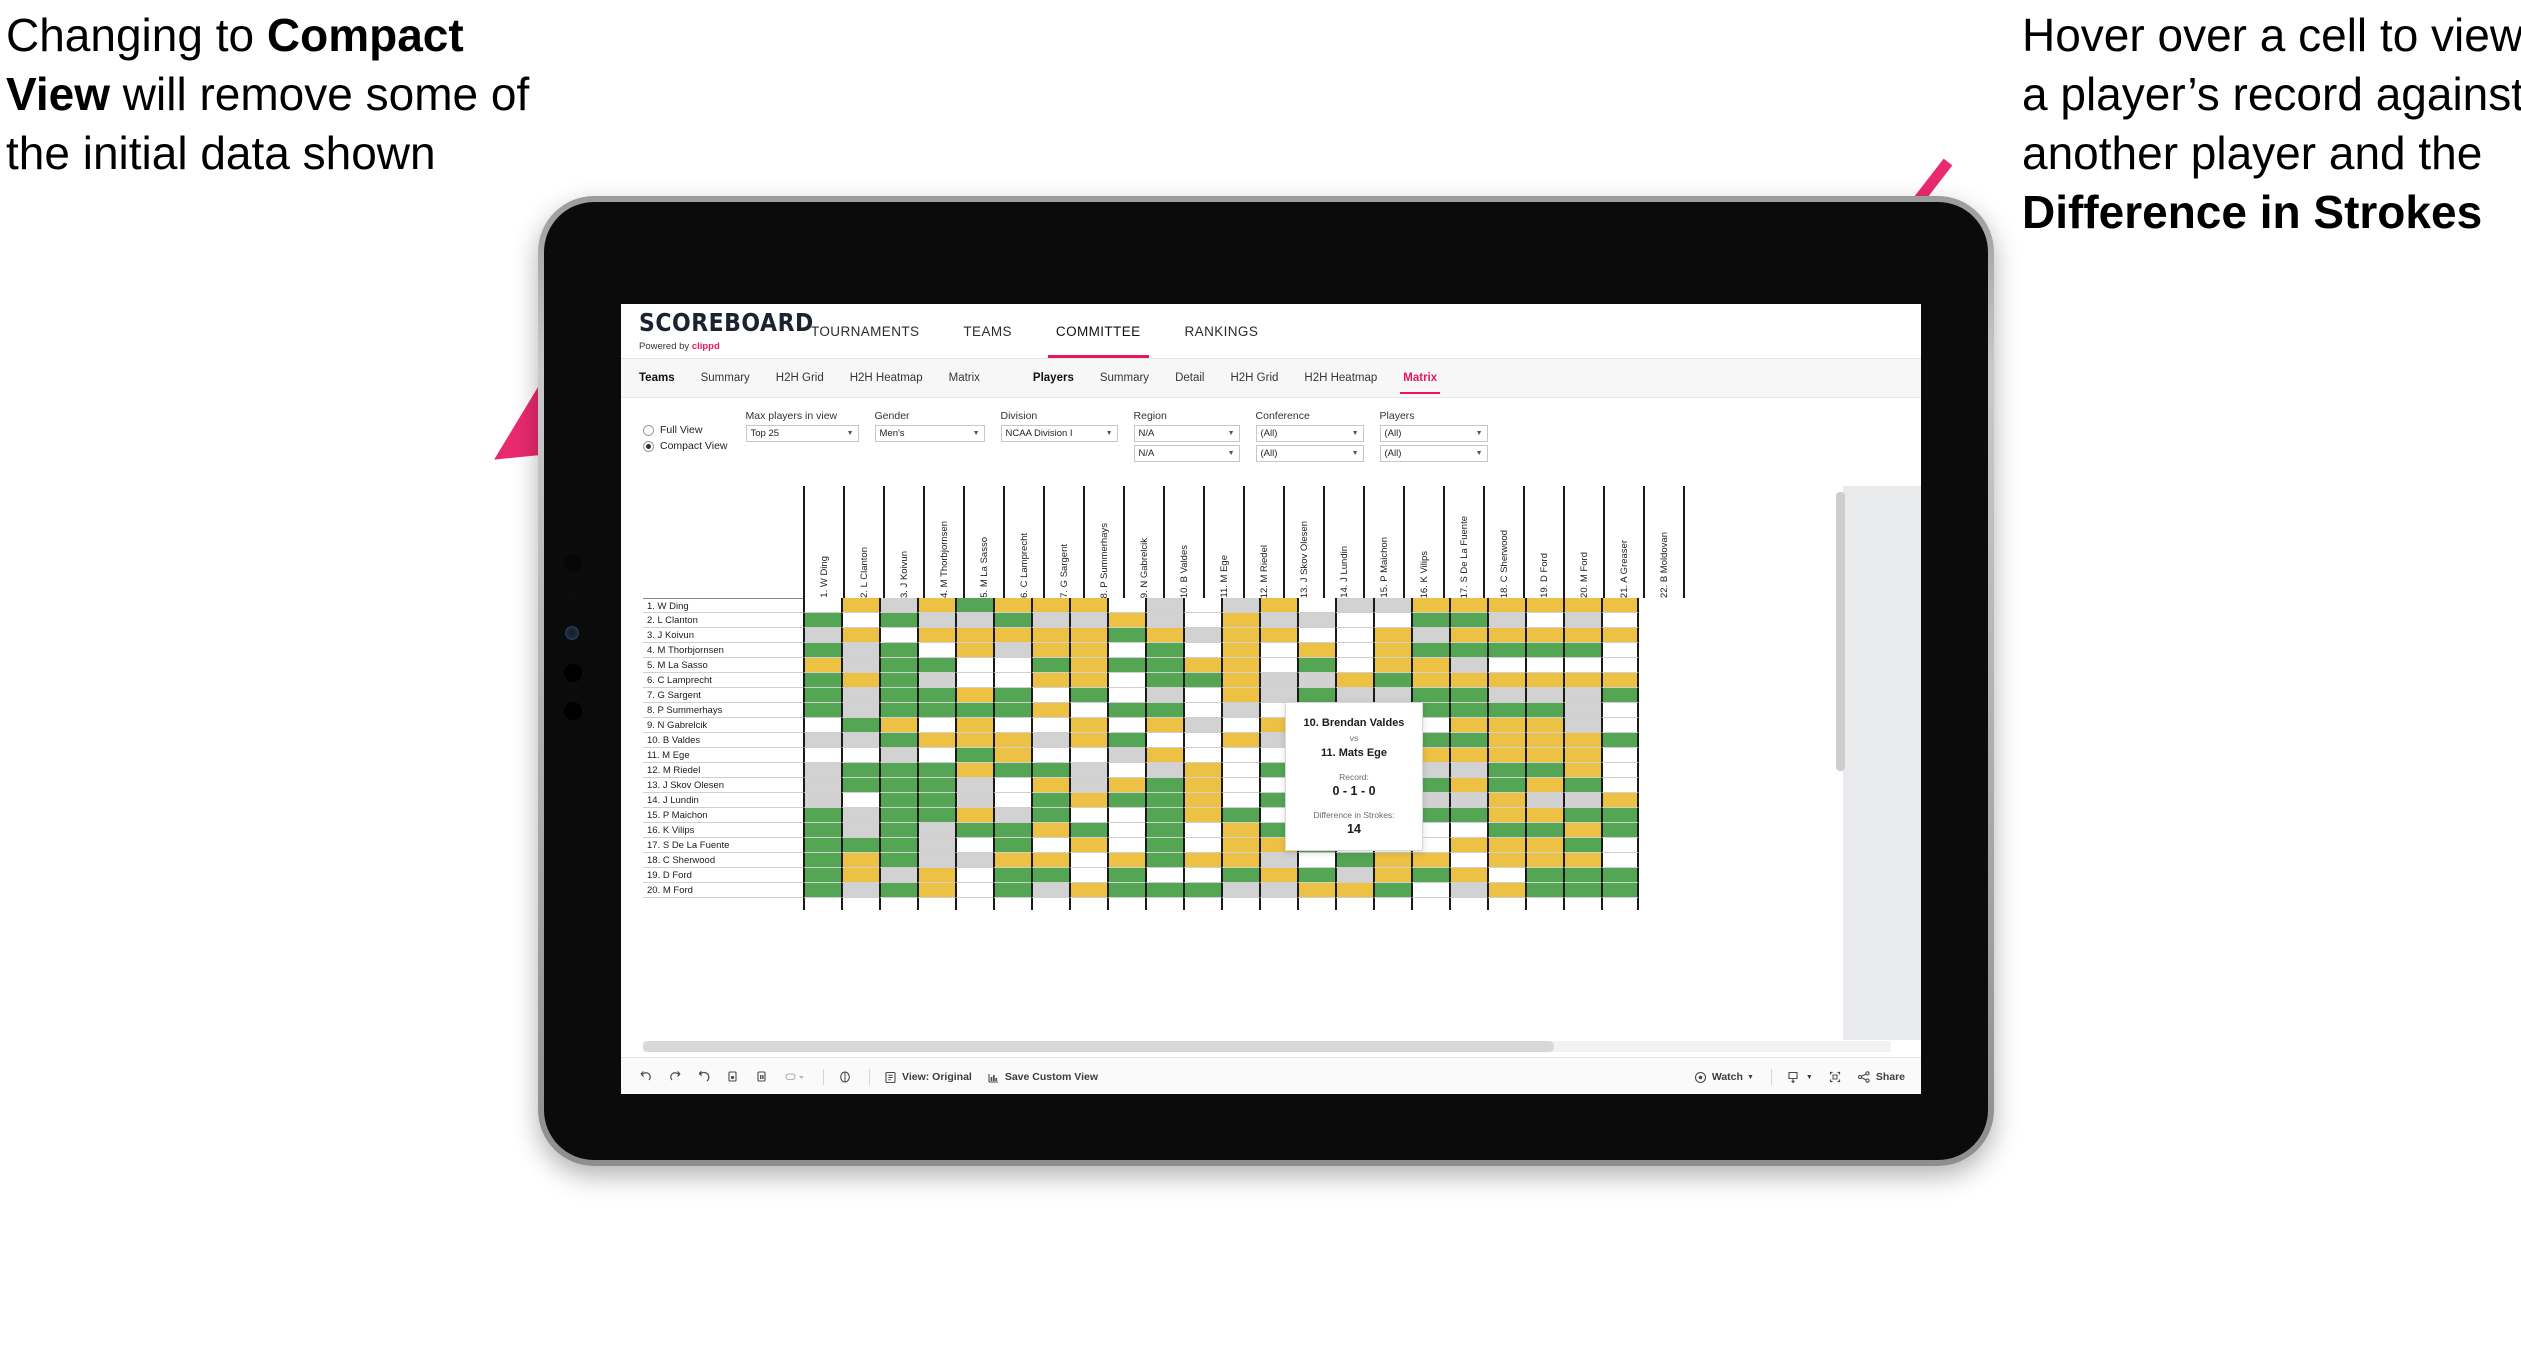 The image size is (2521, 1356). What do you see at coordinates (1222, 331) in the screenshot?
I see `top-nav-rankings: RANKINGS` at bounding box center [1222, 331].